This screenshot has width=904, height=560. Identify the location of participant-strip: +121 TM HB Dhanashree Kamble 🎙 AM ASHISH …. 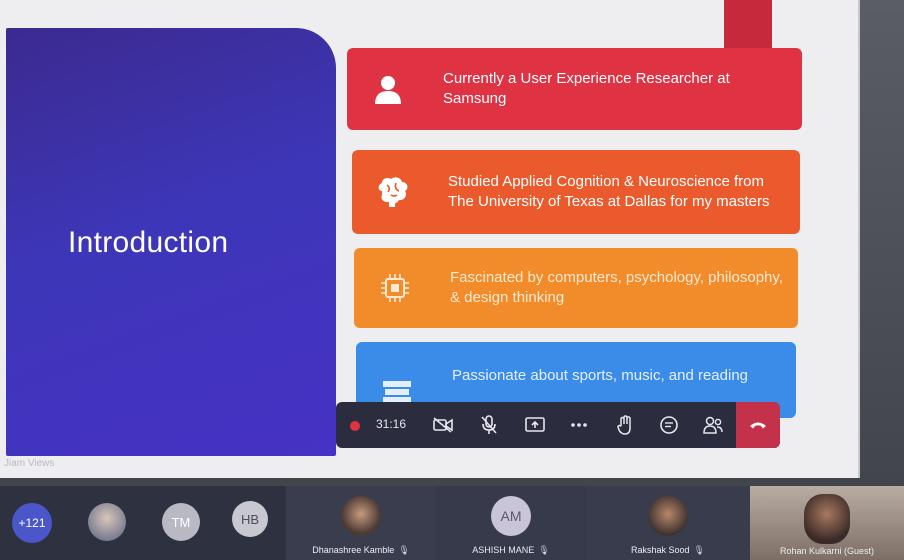
(452, 523).